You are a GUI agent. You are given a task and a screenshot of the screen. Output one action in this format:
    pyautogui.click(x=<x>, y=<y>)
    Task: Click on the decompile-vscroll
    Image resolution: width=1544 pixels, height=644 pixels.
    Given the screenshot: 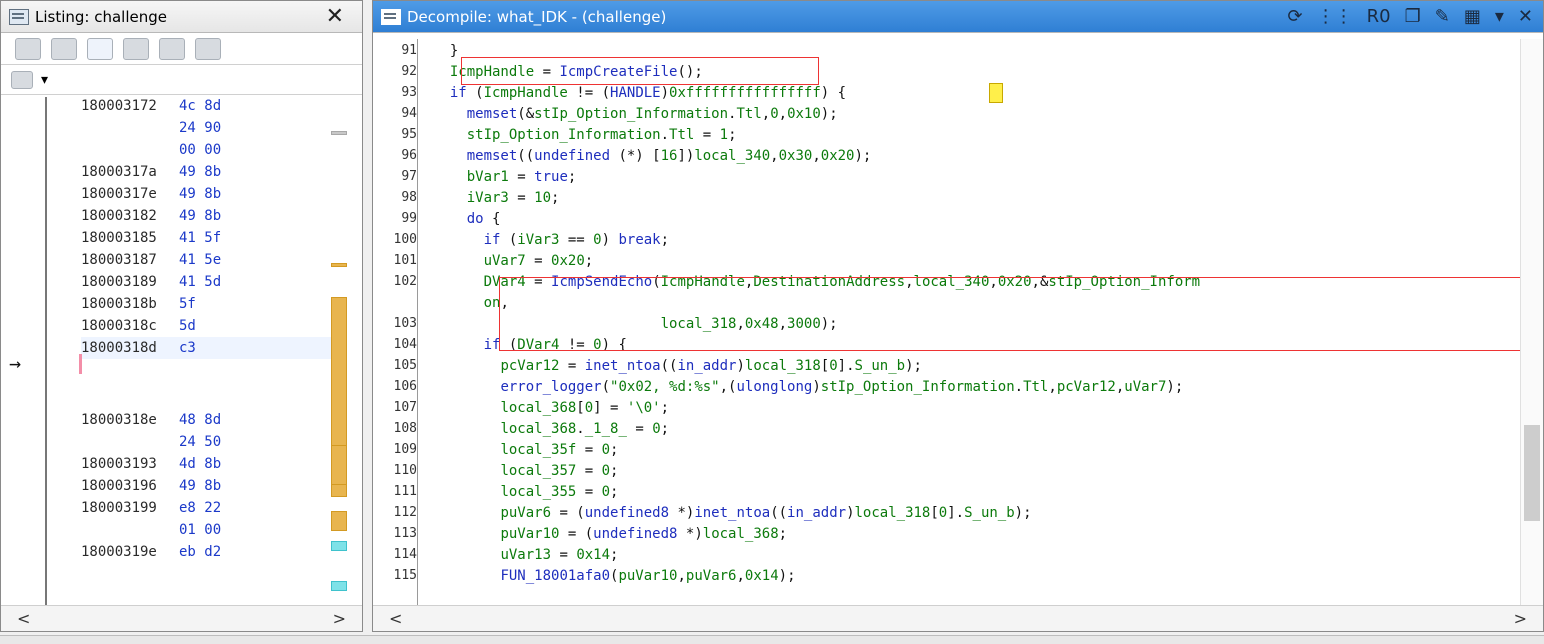 What is the action you would take?
    pyautogui.click(x=1531, y=322)
    